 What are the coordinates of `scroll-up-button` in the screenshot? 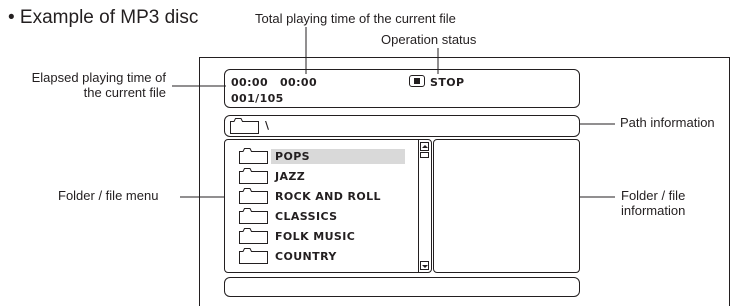 It's located at (424, 146).